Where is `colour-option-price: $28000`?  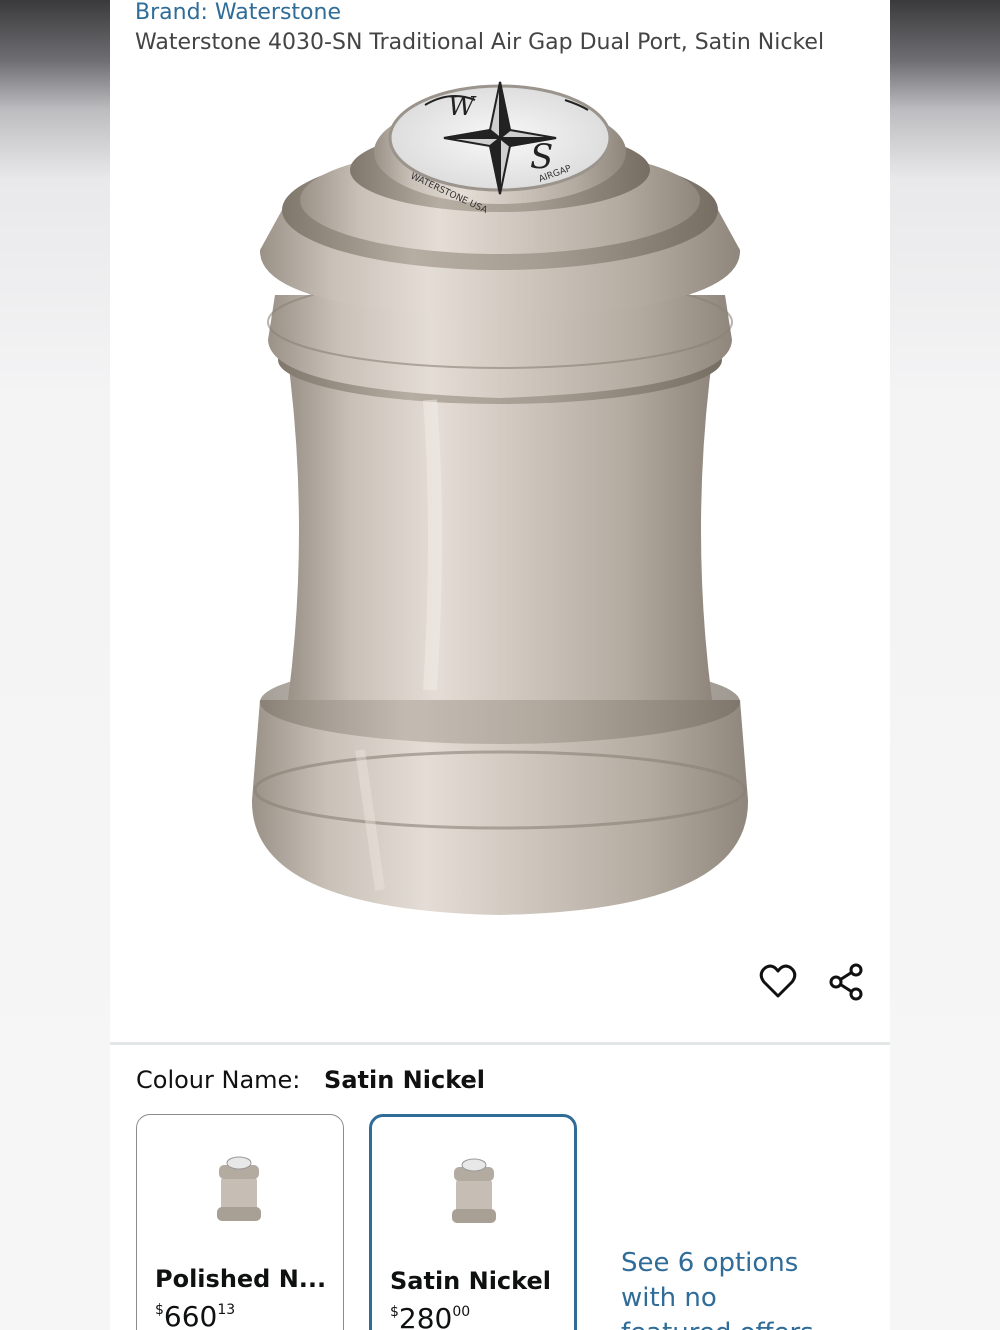 colour-option-price: $28000 is located at coordinates (430, 1316).